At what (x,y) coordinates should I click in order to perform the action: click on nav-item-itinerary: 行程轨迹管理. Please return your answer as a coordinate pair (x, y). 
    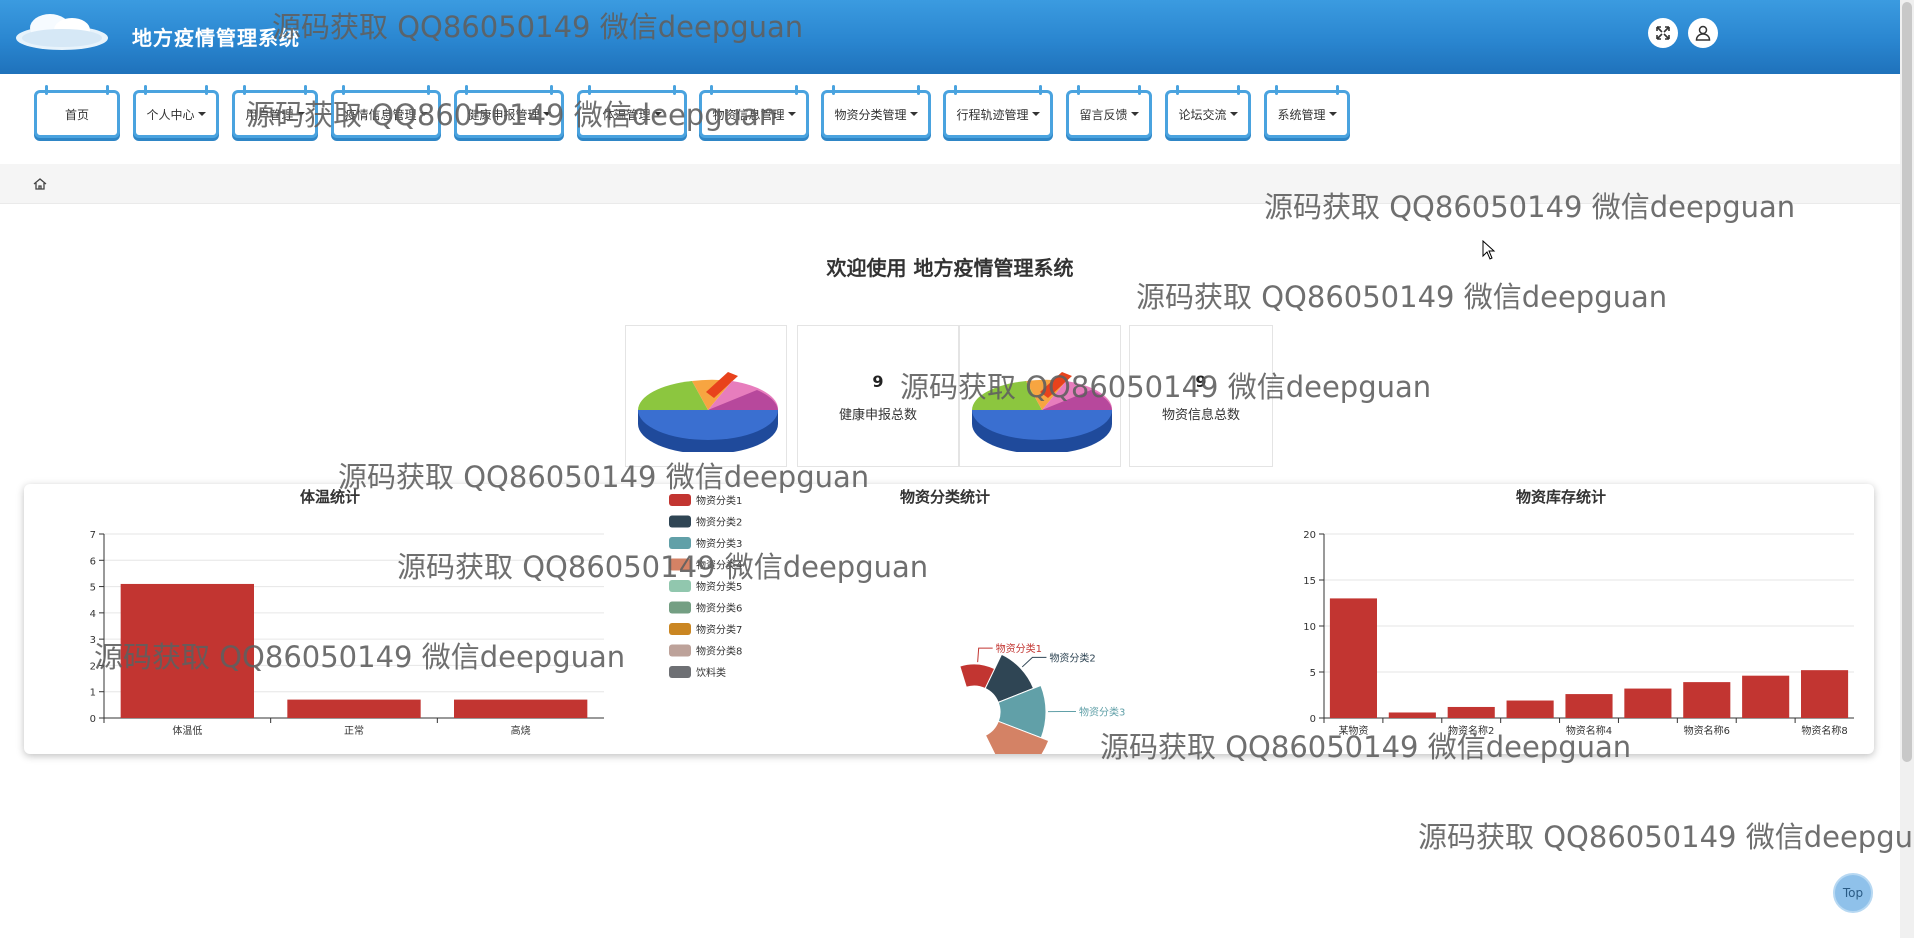
    Looking at the image, I should click on (998, 111).